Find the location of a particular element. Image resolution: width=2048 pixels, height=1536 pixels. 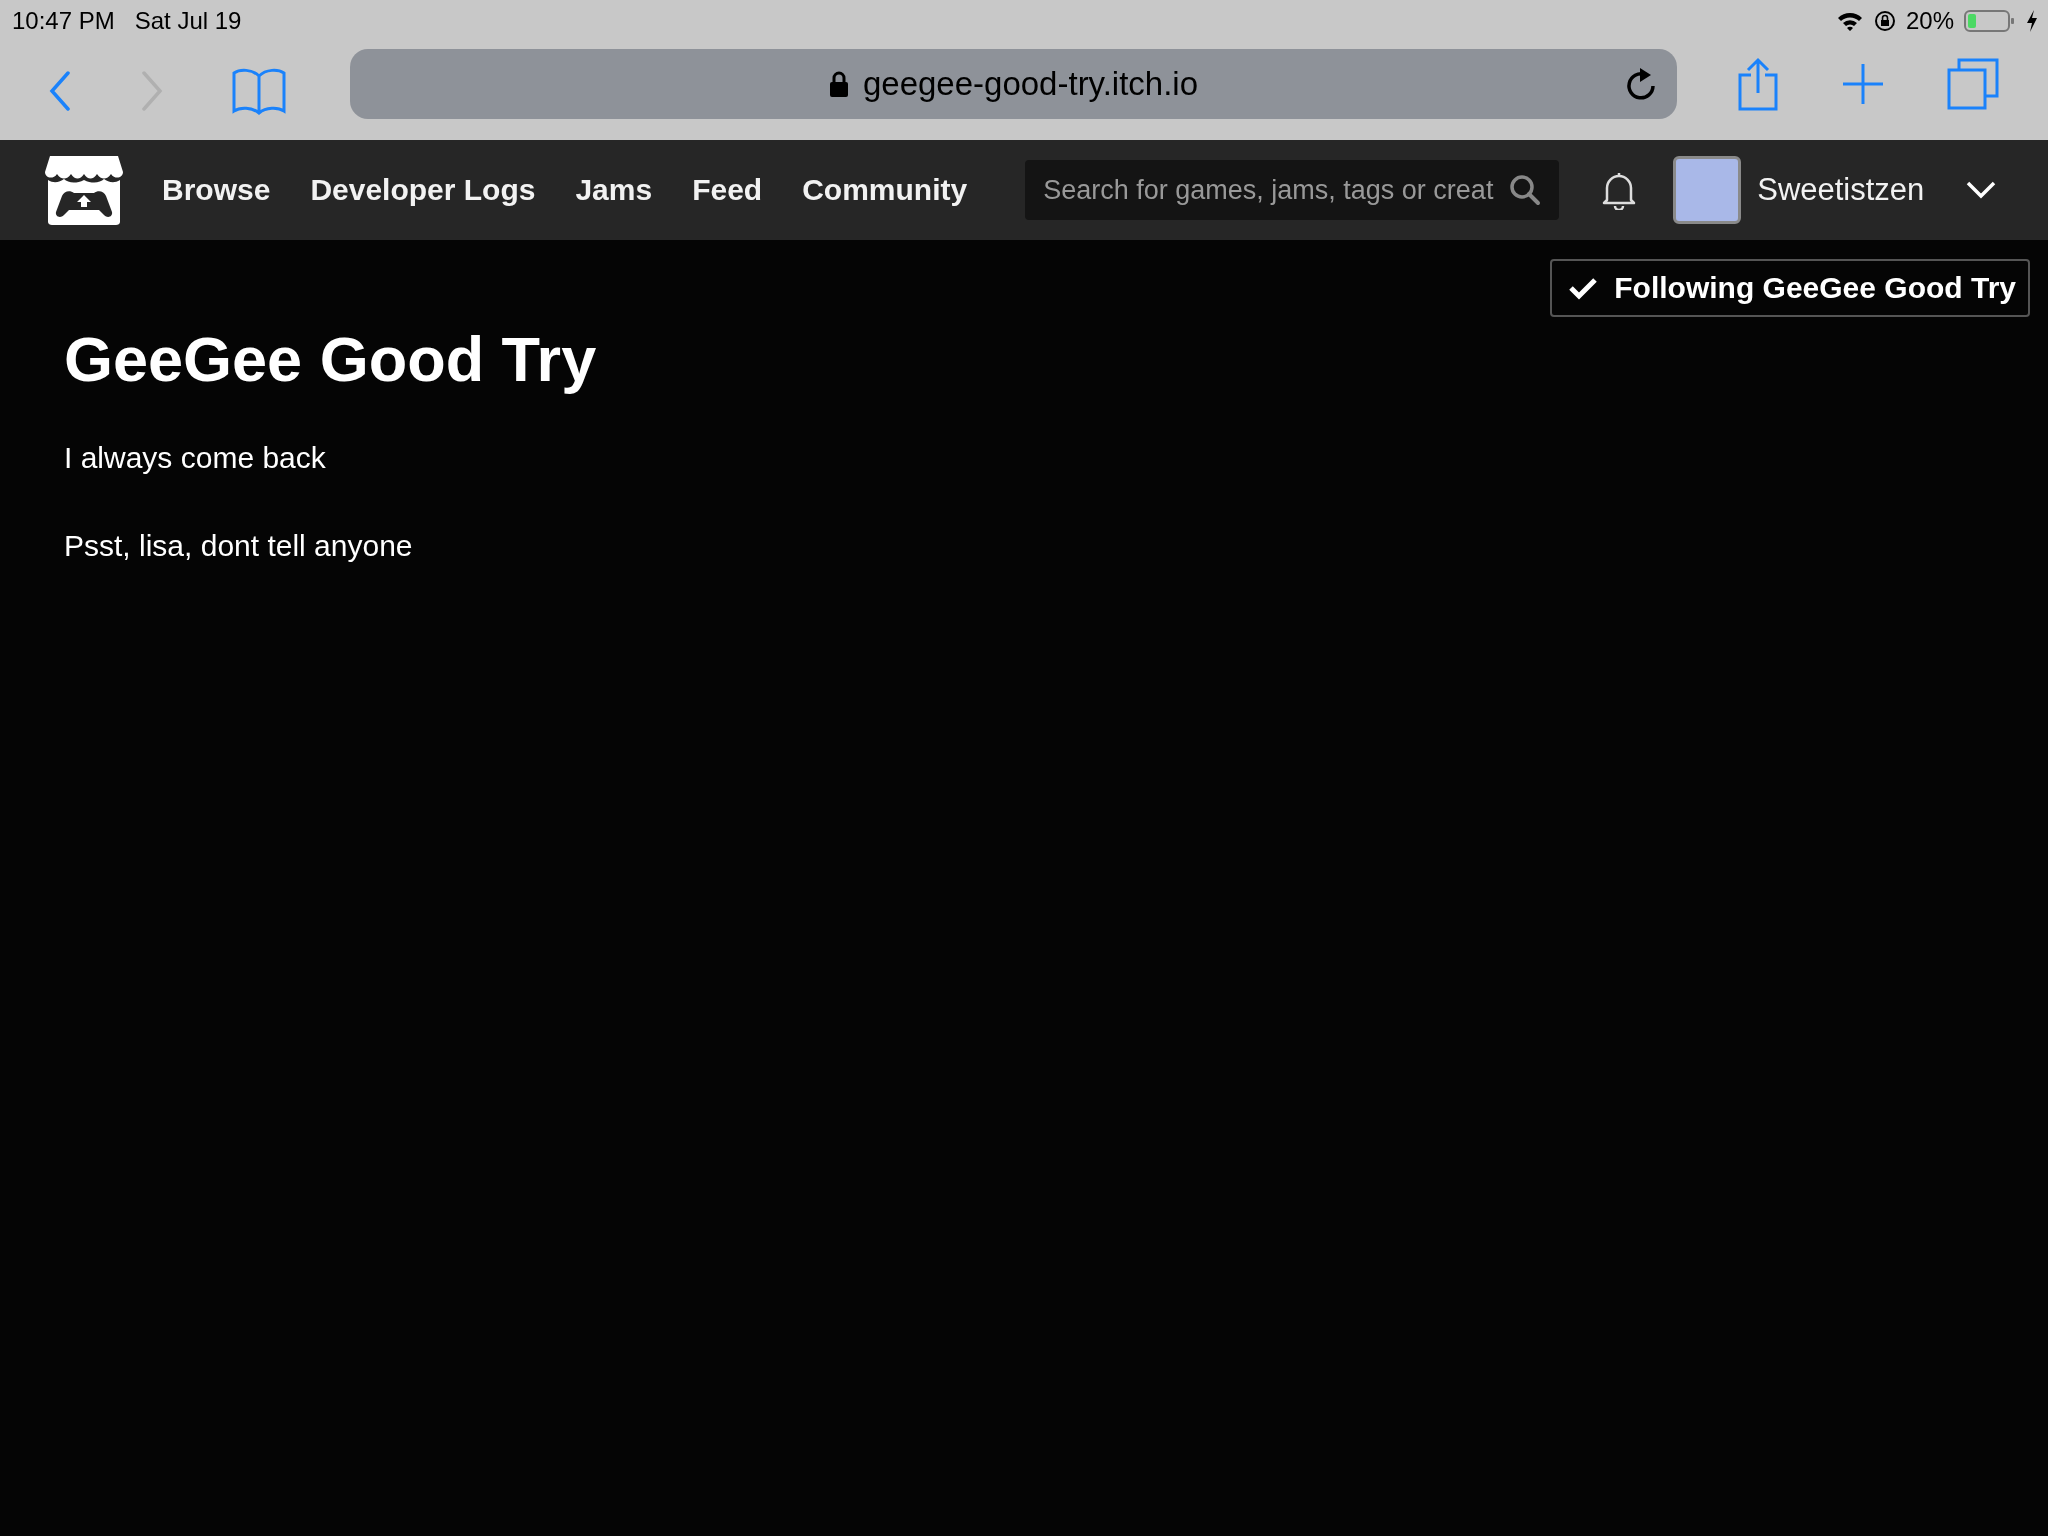

search-icon is located at coordinates (1525, 190).